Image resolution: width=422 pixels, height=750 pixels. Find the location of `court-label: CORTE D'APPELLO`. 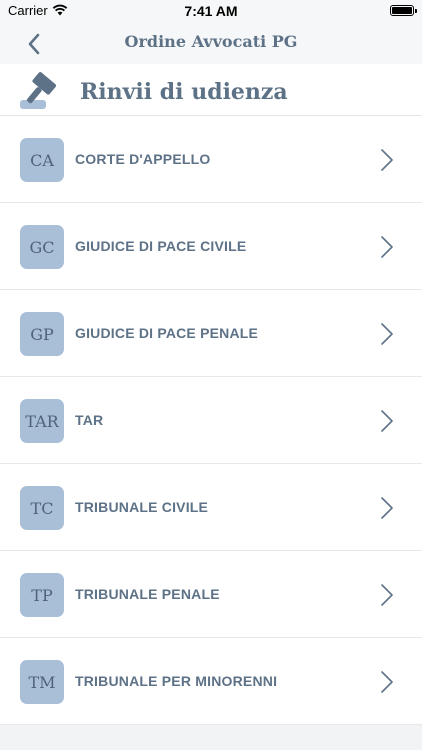

court-label: CORTE D'APPELLO is located at coordinates (143, 159).